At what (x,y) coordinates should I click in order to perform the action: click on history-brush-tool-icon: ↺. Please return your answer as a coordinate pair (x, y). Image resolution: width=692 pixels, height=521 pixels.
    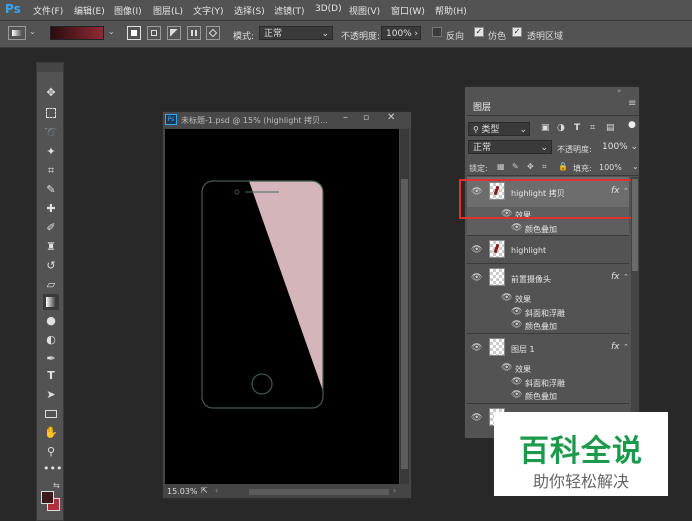
    Looking at the image, I should click on (51, 266).